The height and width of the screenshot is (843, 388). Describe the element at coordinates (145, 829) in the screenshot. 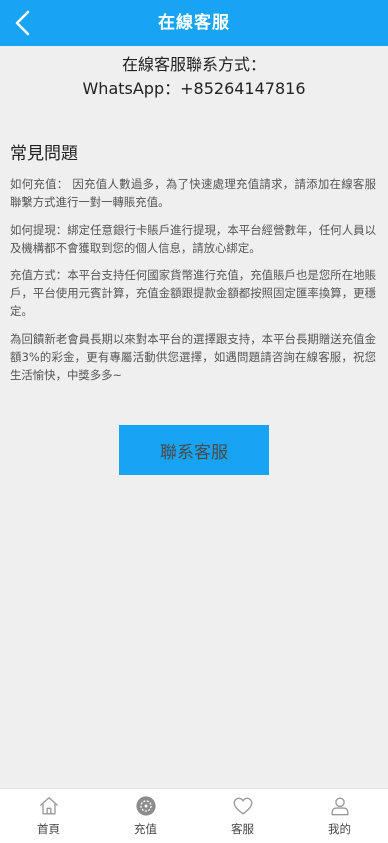

I see `tab-recharge-label: 充值` at that location.